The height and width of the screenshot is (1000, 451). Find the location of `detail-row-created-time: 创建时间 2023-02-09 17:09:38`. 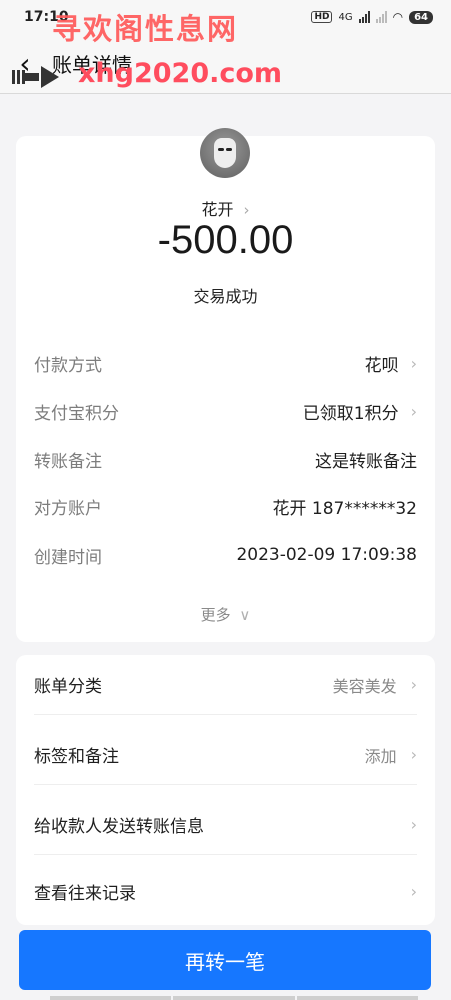

detail-row-created-time: 创建时间 2023-02-09 17:09:38 is located at coordinates (225, 555).